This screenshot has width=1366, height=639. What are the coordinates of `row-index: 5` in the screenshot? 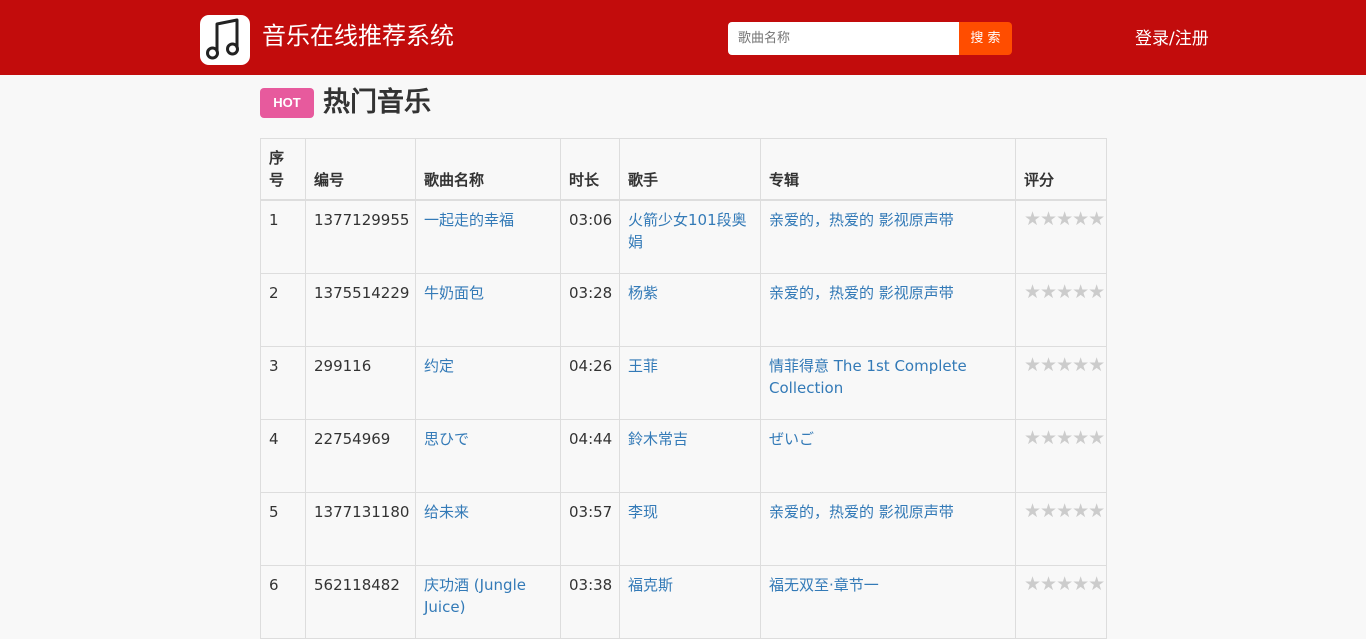 It's located at (283, 529).